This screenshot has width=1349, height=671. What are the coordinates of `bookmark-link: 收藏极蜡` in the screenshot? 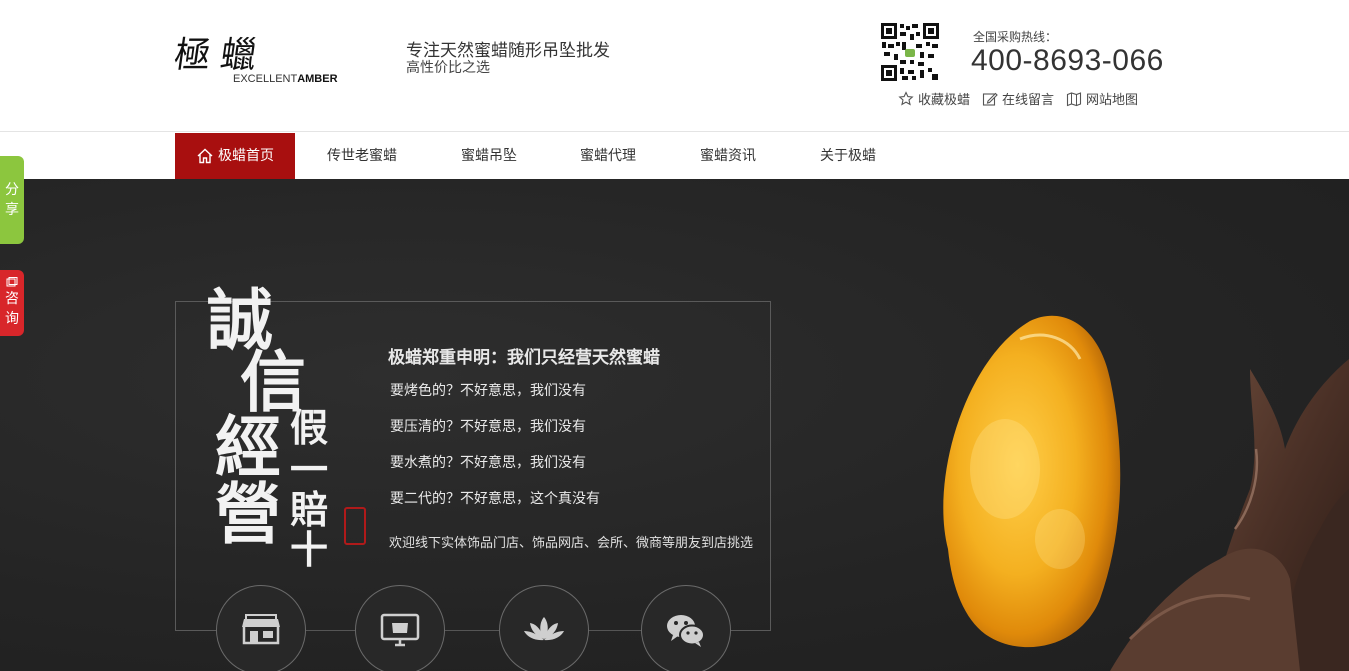 It's located at (934, 98).